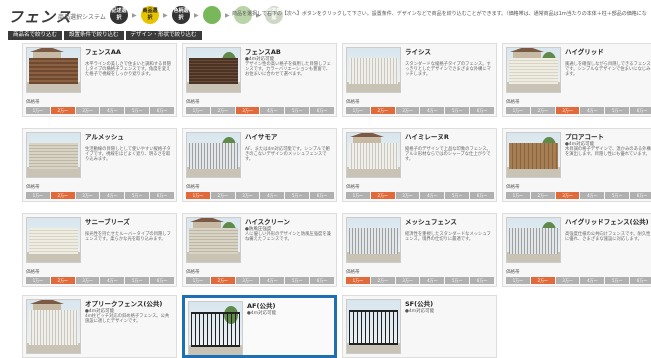  Describe the element at coordinates (123, 303) in the screenshot. I see `product-name: オプリークフェンス(公共)` at that location.